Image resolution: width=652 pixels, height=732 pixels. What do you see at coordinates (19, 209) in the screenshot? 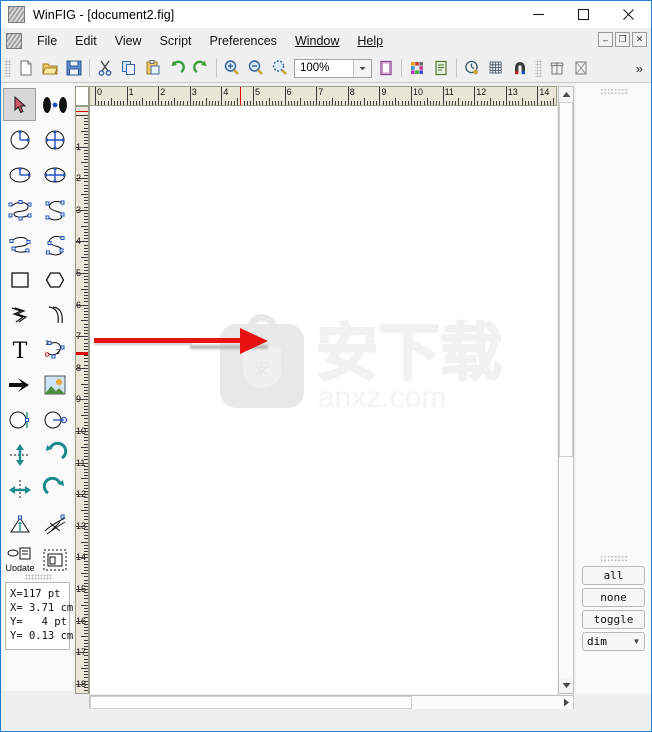
I see `closed-spline-tool` at bounding box center [19, 209].